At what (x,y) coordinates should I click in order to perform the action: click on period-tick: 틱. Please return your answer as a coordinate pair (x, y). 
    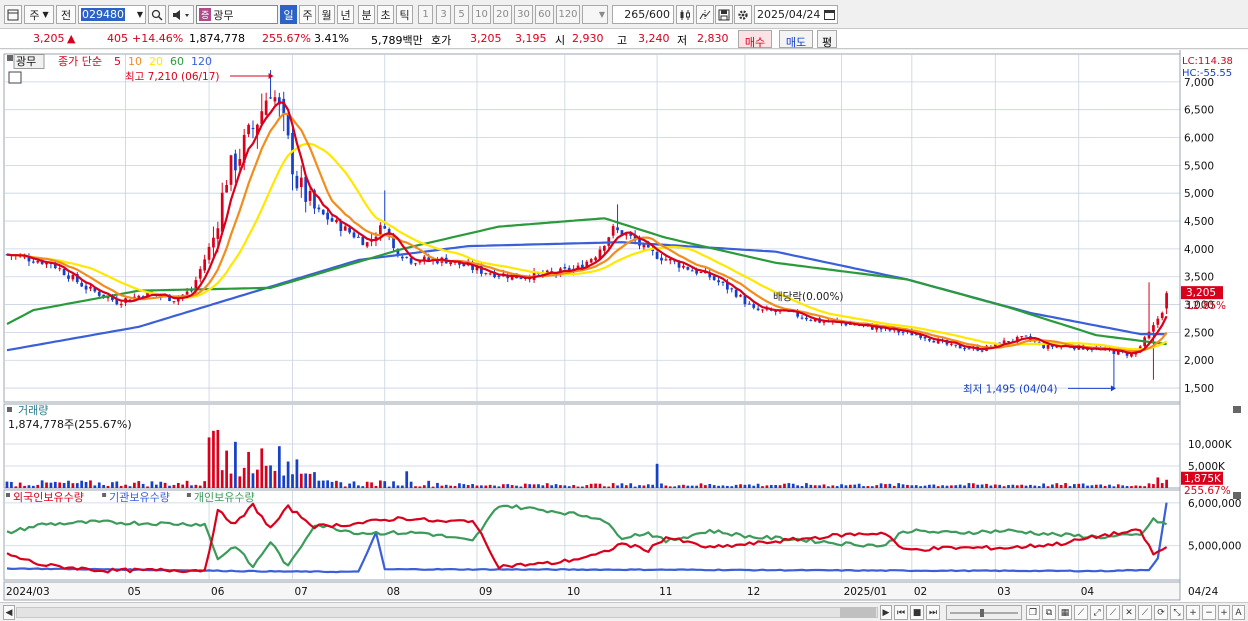
    Looking at the image, I should click on (404, 14).